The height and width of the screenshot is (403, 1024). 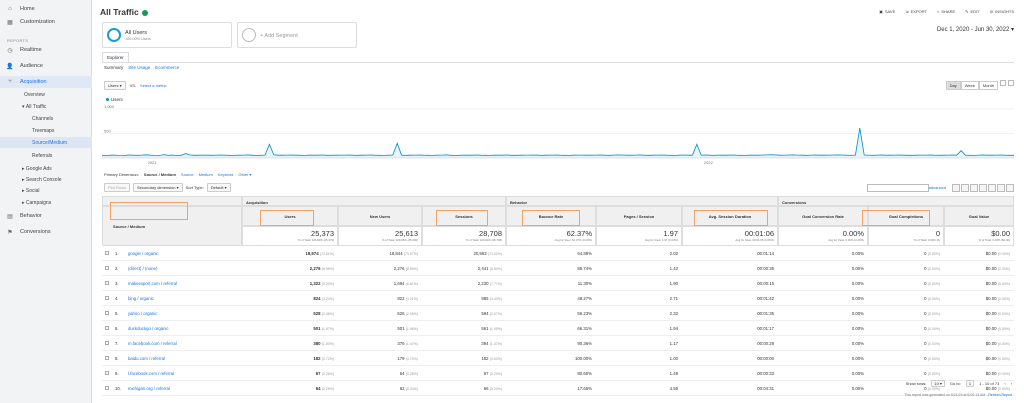 I want to click on line-chart-icon, so click(x=1003, y=83).